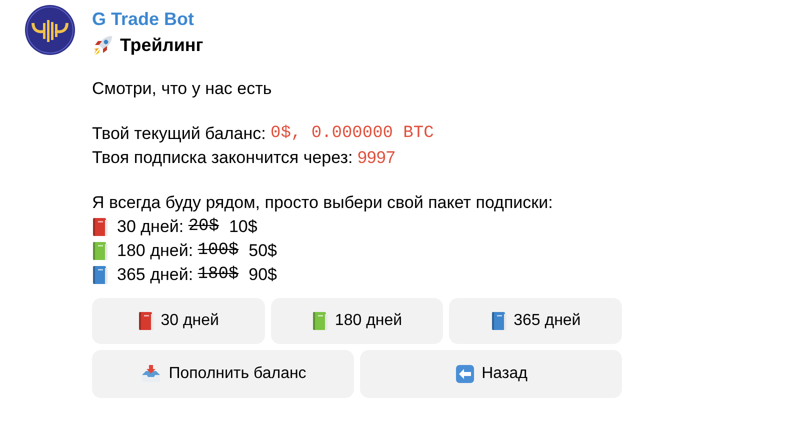 The image size is (807, 440). I want to click on plan-label: 365 дней:, so click(155, 275).